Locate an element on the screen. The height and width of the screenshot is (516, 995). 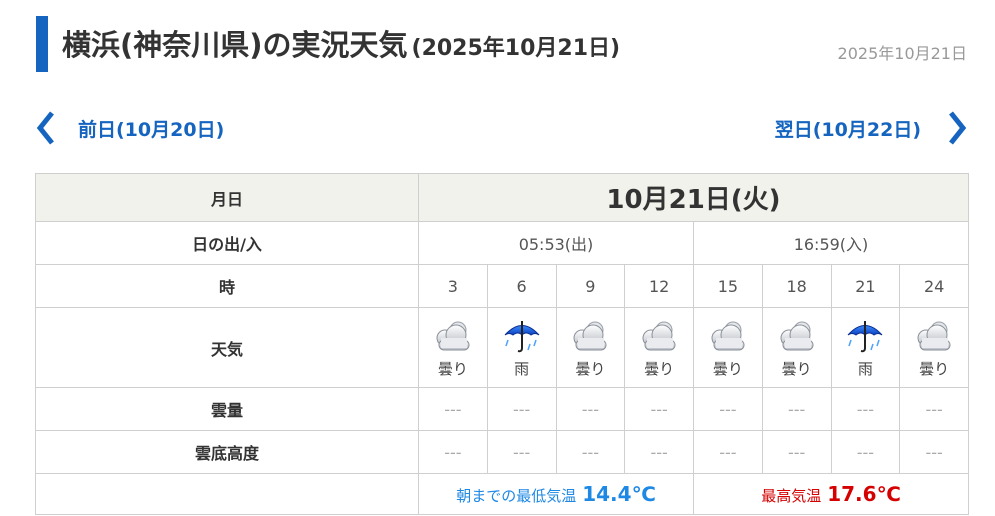
sun-row: 日の出/入 05:53(出) 16:59(入) is located at coordinates (502, 243).